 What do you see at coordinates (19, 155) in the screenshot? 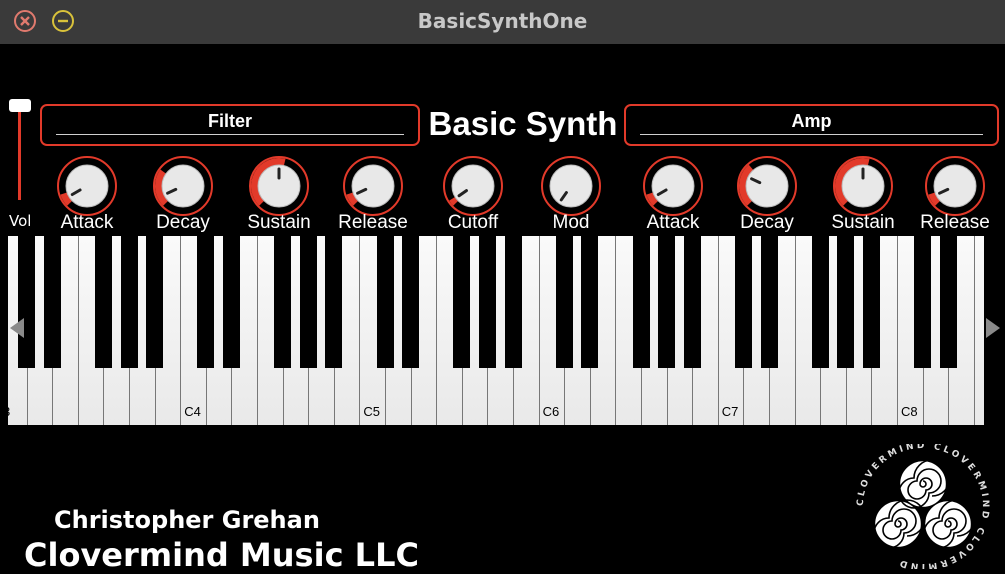
I see `volume-slider-track` at bounding box center [19, 155].